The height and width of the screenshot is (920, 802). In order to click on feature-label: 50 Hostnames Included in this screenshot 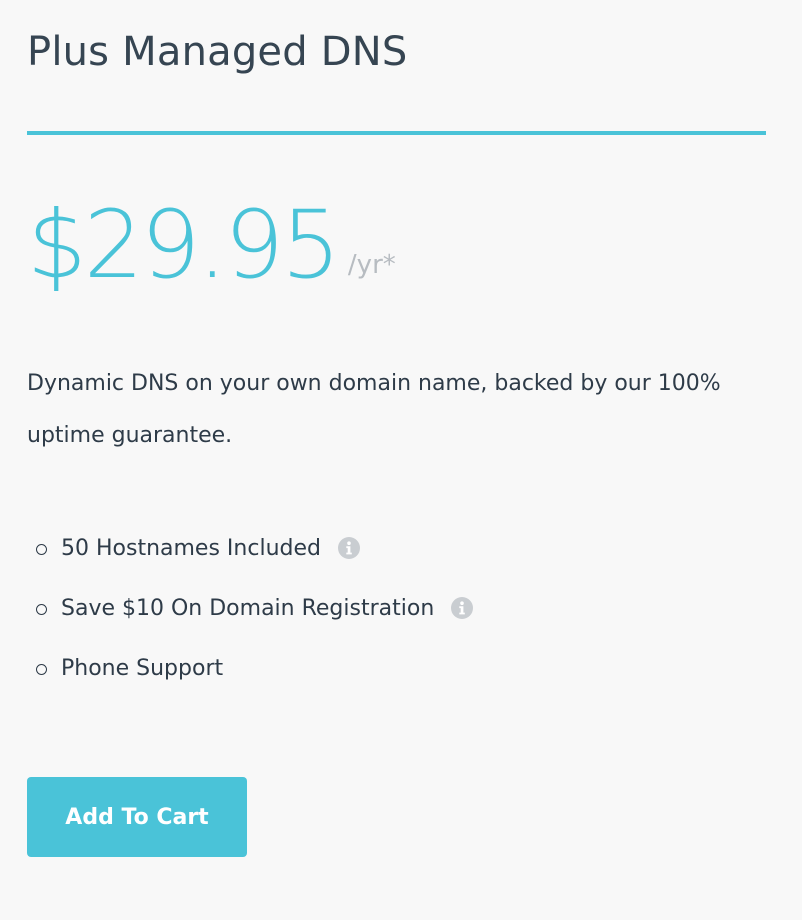, I will do `click(191, 548)`.